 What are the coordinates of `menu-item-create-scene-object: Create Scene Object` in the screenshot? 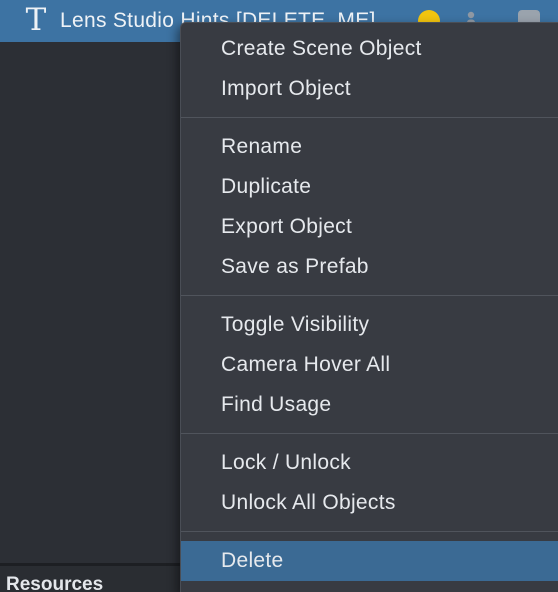 It's located at (369, 49).